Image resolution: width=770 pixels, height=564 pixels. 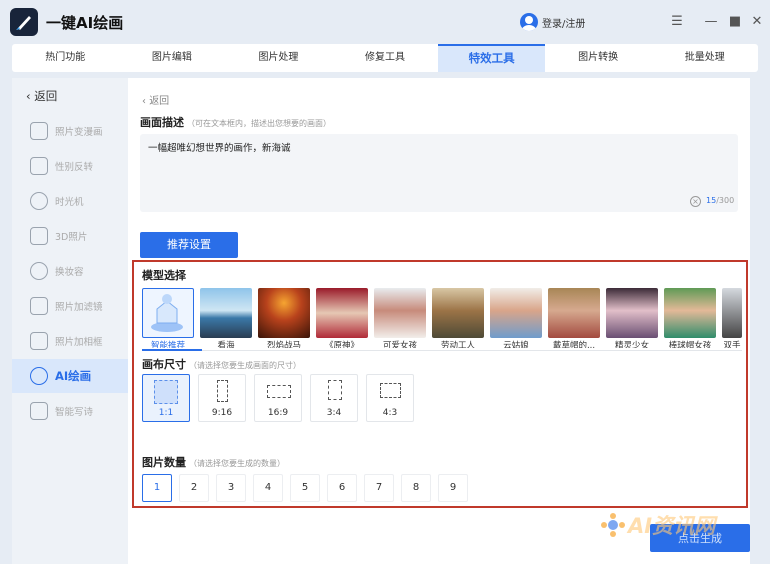 I want to click on model-item: 劳动工人, so click(x=458, y=318).